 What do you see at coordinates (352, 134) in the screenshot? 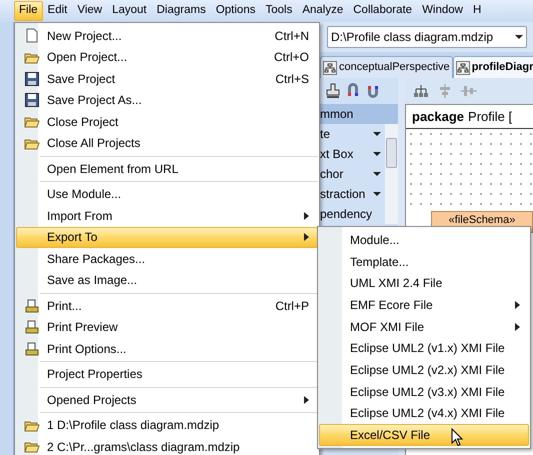
I see `palette-item: te` at bounding box center [352, 134].